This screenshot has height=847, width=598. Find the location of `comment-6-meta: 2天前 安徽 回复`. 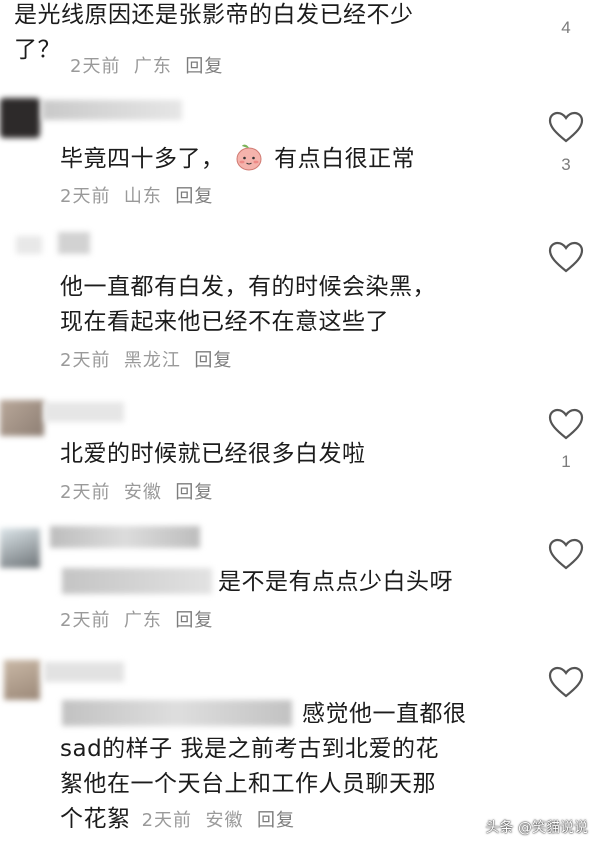

comment-6-meta: 2天前 安徽 回复 is located at coordinates (218, 820).